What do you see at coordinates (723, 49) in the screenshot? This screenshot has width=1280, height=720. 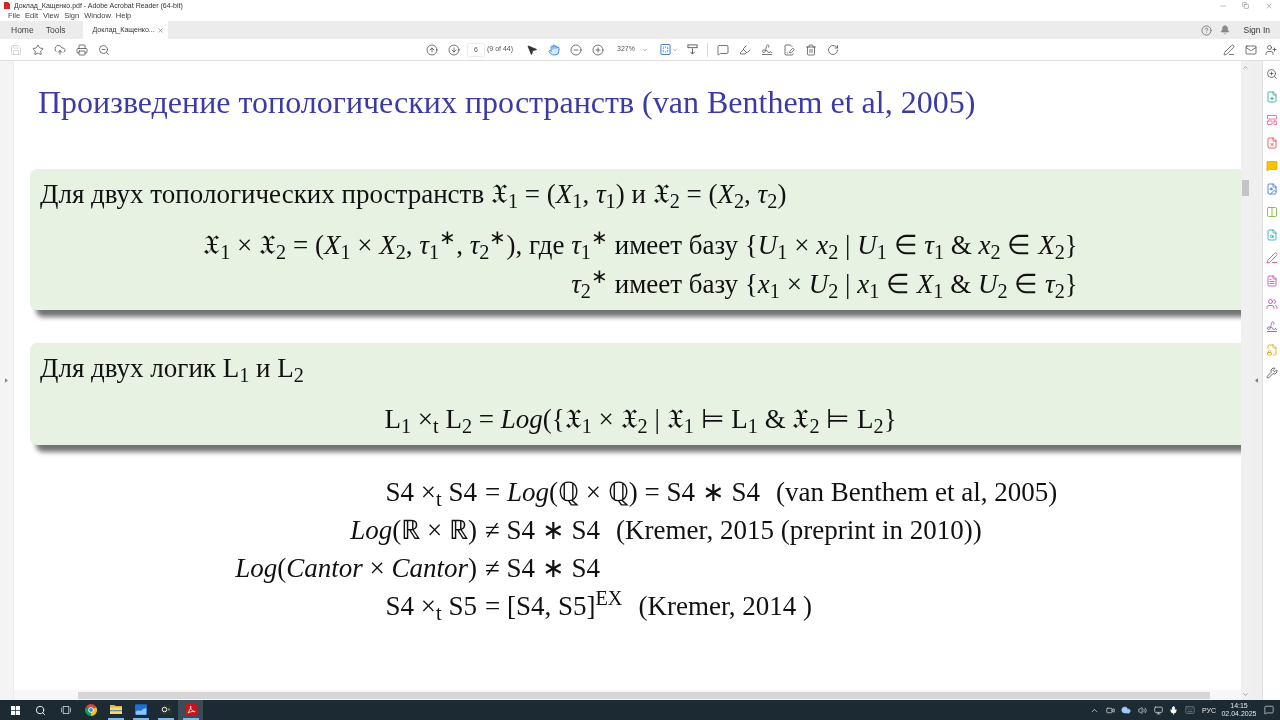 I see `comment-icon` at bounding box center [723, 49].